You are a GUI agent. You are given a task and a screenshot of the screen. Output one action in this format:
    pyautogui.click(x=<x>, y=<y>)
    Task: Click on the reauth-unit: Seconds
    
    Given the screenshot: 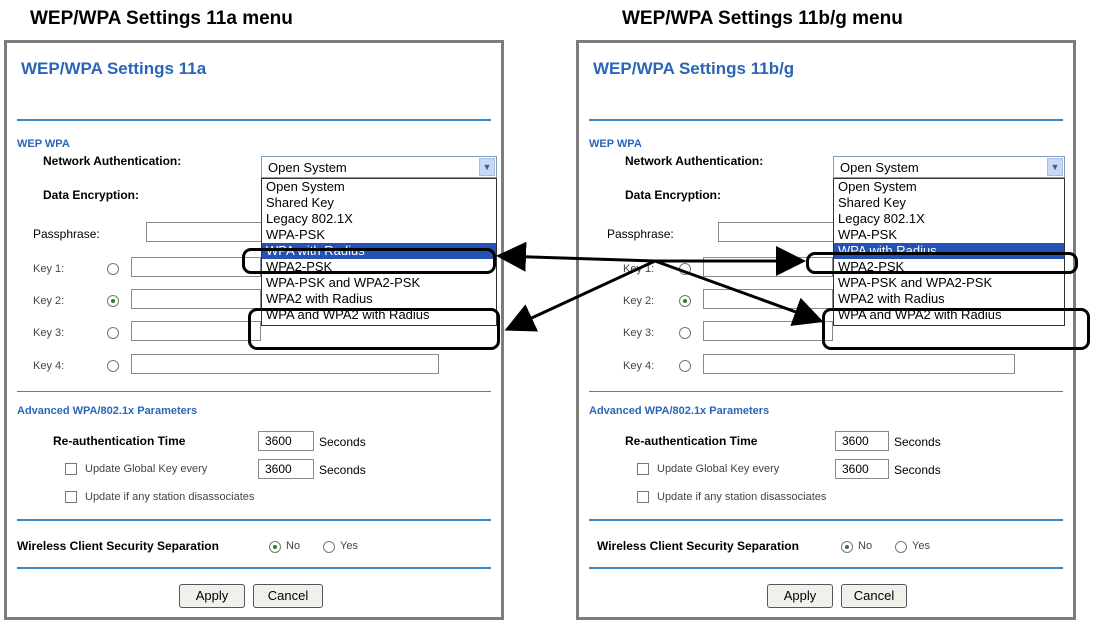 What is the action you would take?
    pyautogui.click(x=917, y=442)
    